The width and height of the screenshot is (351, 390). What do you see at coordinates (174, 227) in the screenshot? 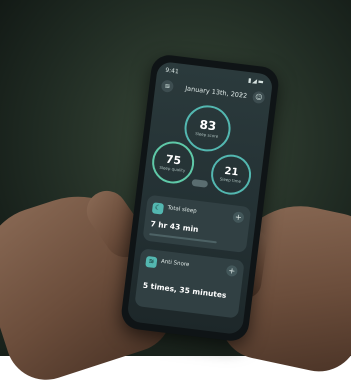
I see `total-sleep-value: 7 hr 43 min` at bounding box center [174, 227].